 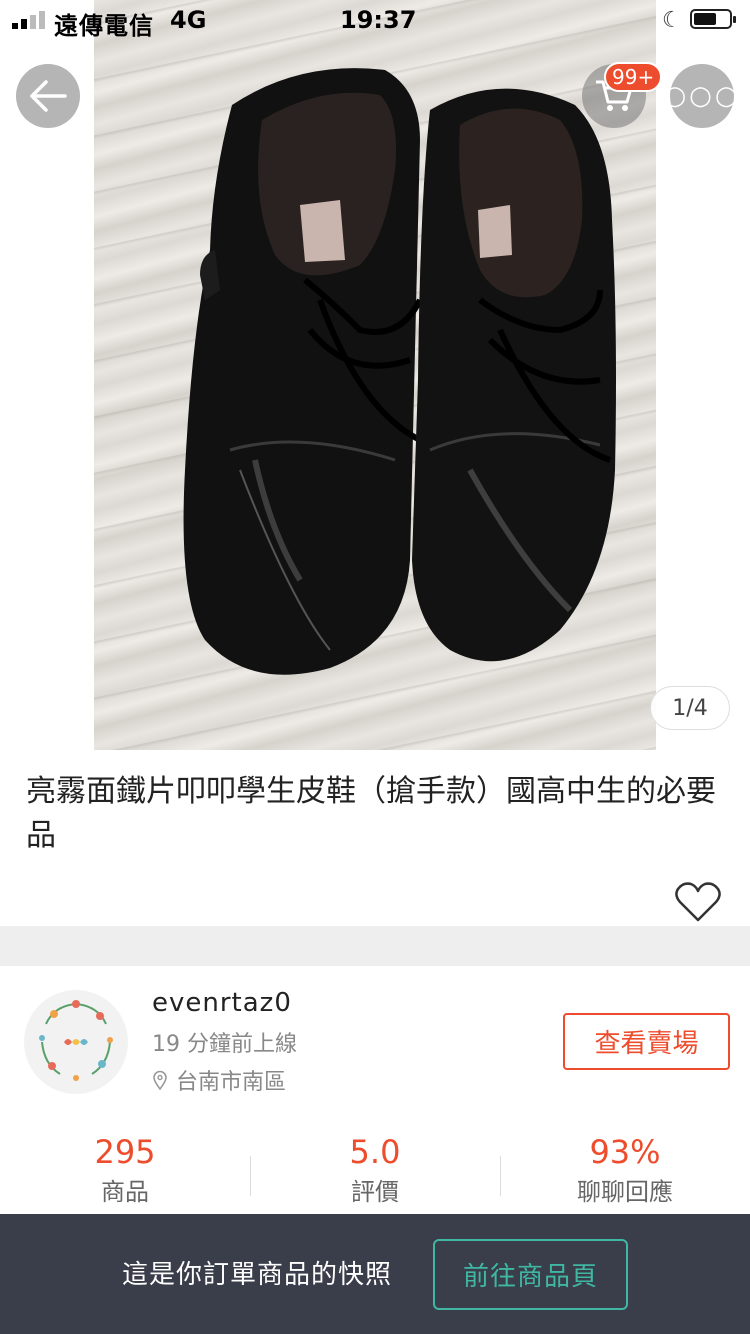 What do you see at coordinates (125, 1192) in the screenshot?
I see `stat-label: 商品` at bounding box center [125, 1192].